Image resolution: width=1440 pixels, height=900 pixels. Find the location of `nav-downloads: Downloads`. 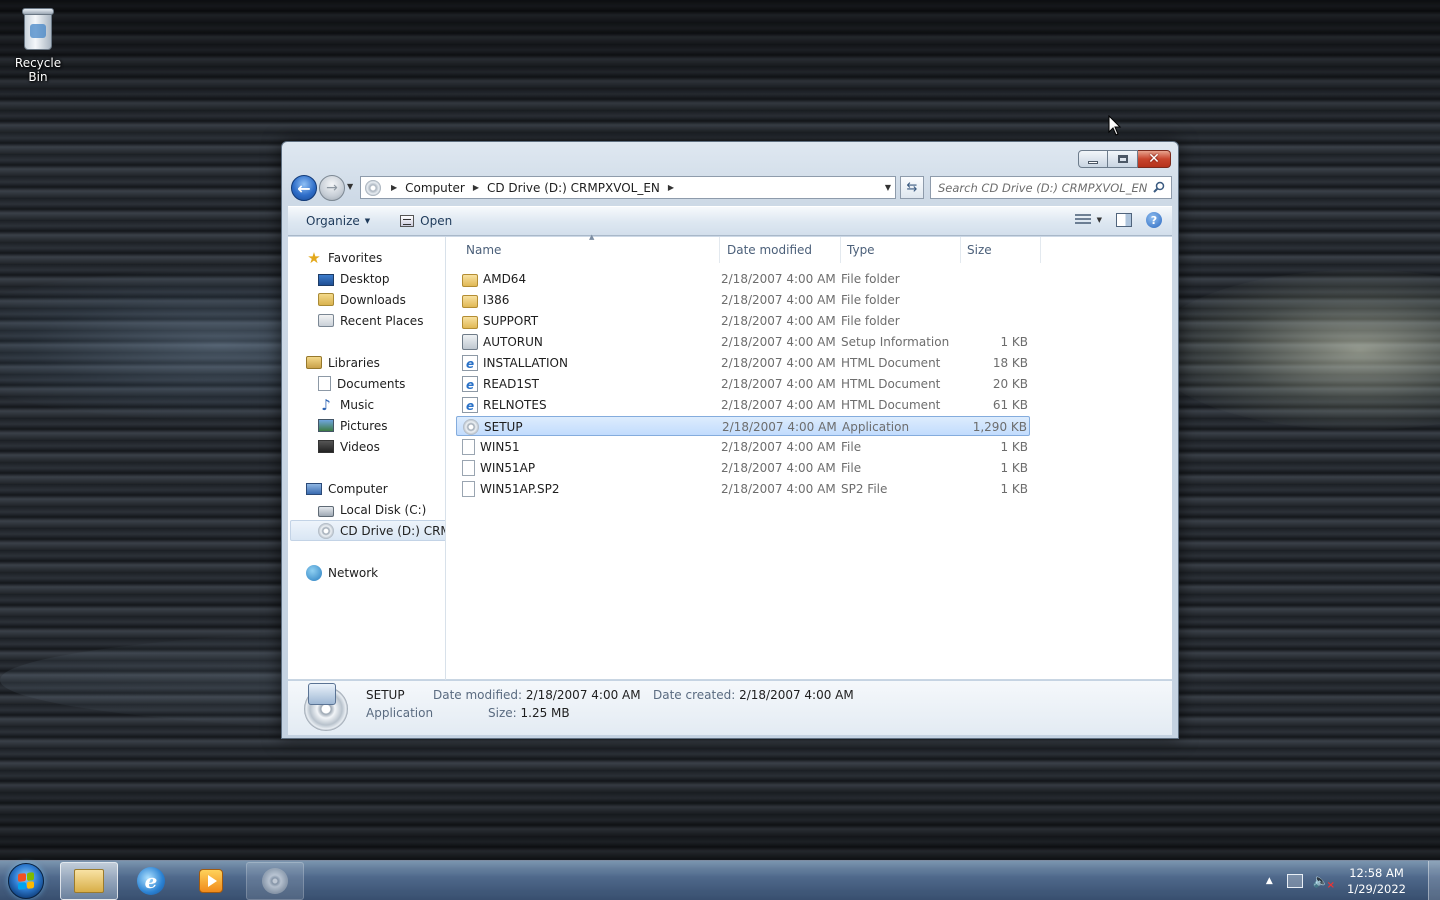

nav-downloads: Downloads is located at coordinates (362, 299).